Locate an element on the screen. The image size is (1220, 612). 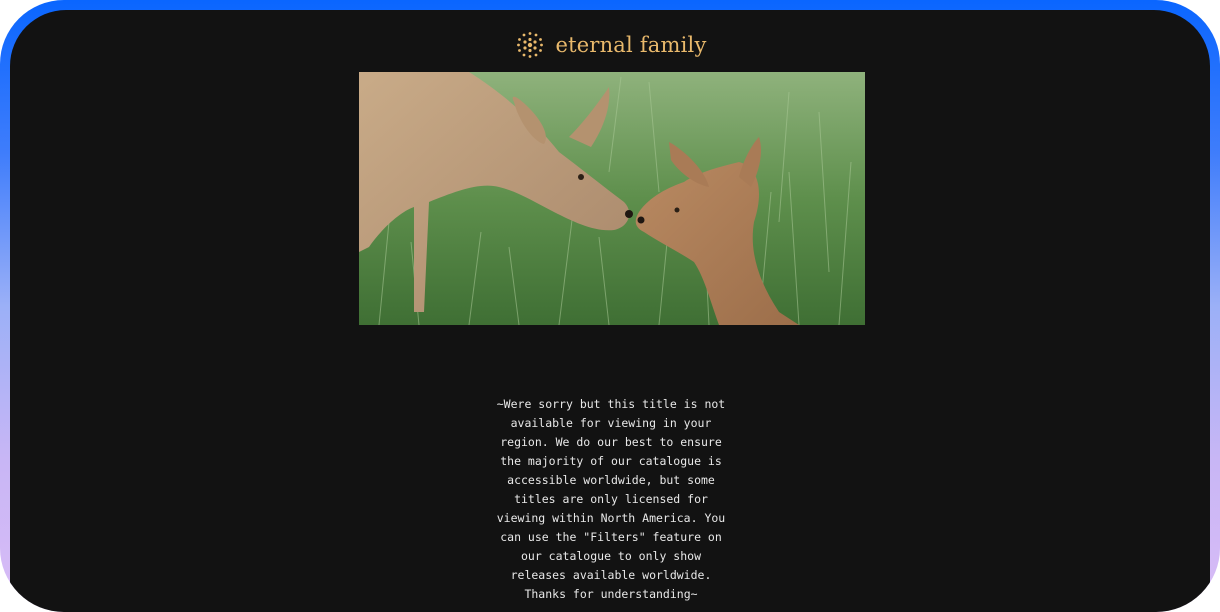
sunburst-dots-icon is located at coordinates (530, 45).